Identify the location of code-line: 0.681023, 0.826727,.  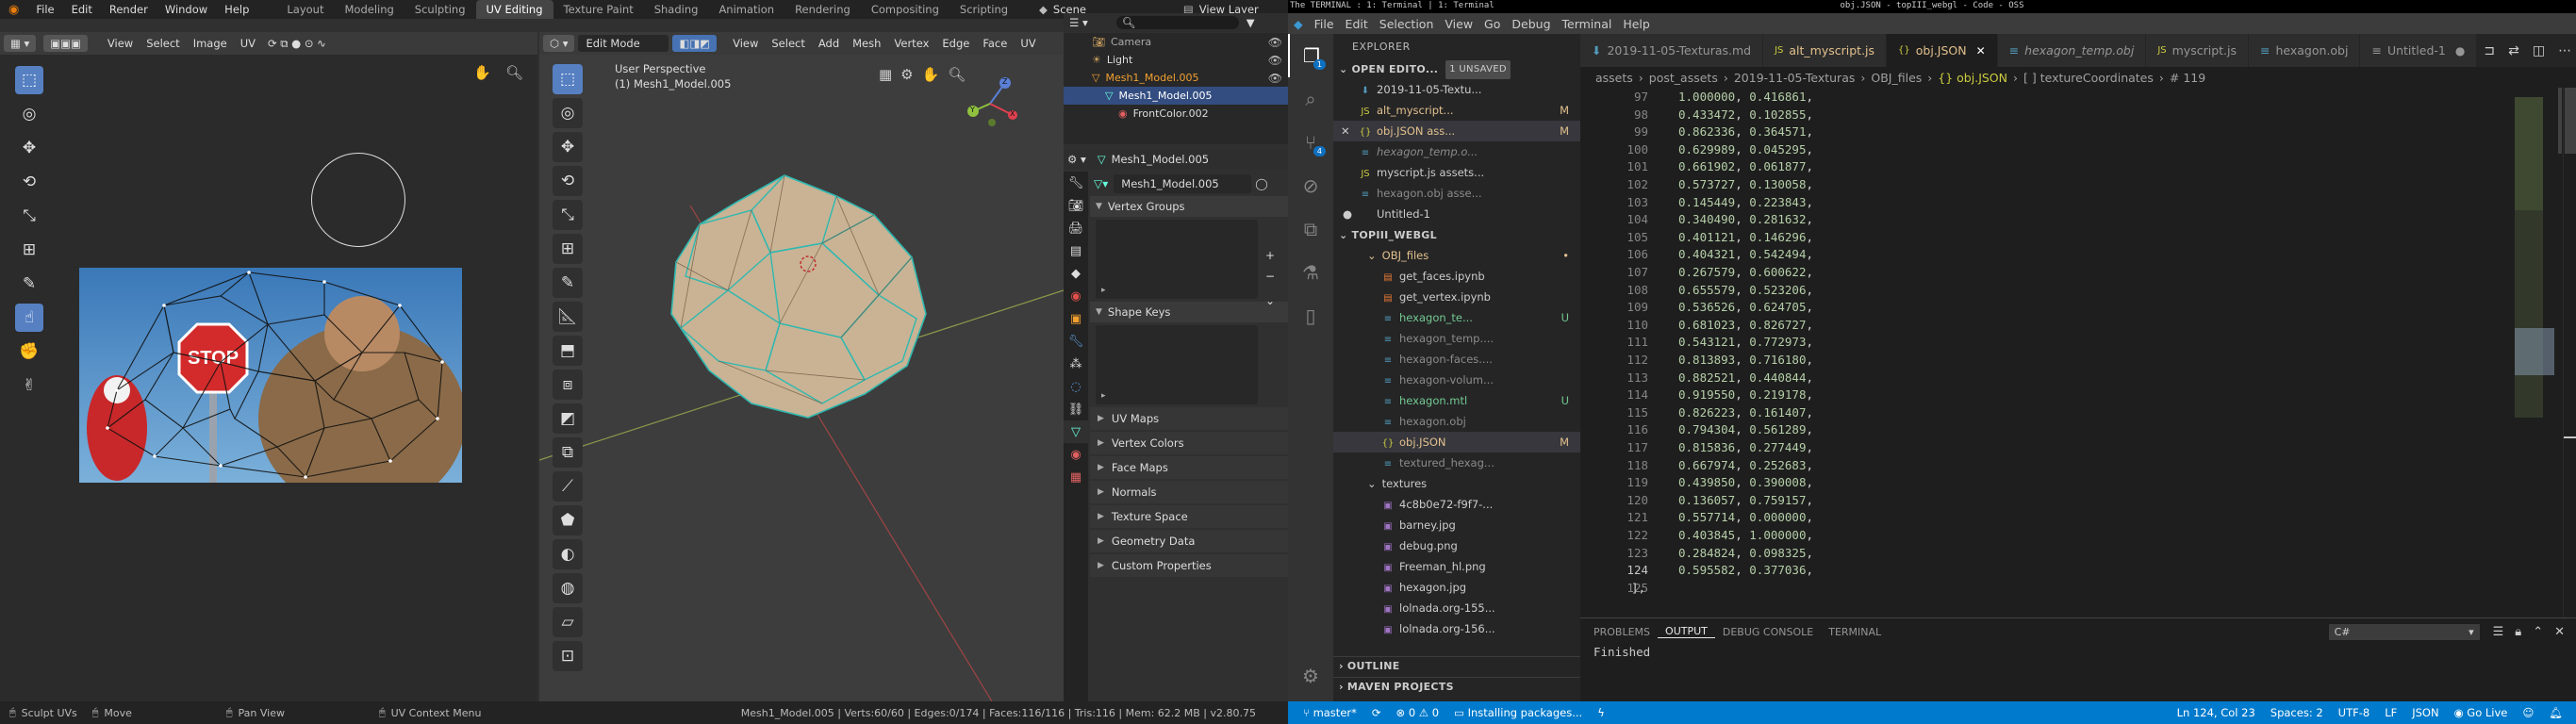
(1745, 325).